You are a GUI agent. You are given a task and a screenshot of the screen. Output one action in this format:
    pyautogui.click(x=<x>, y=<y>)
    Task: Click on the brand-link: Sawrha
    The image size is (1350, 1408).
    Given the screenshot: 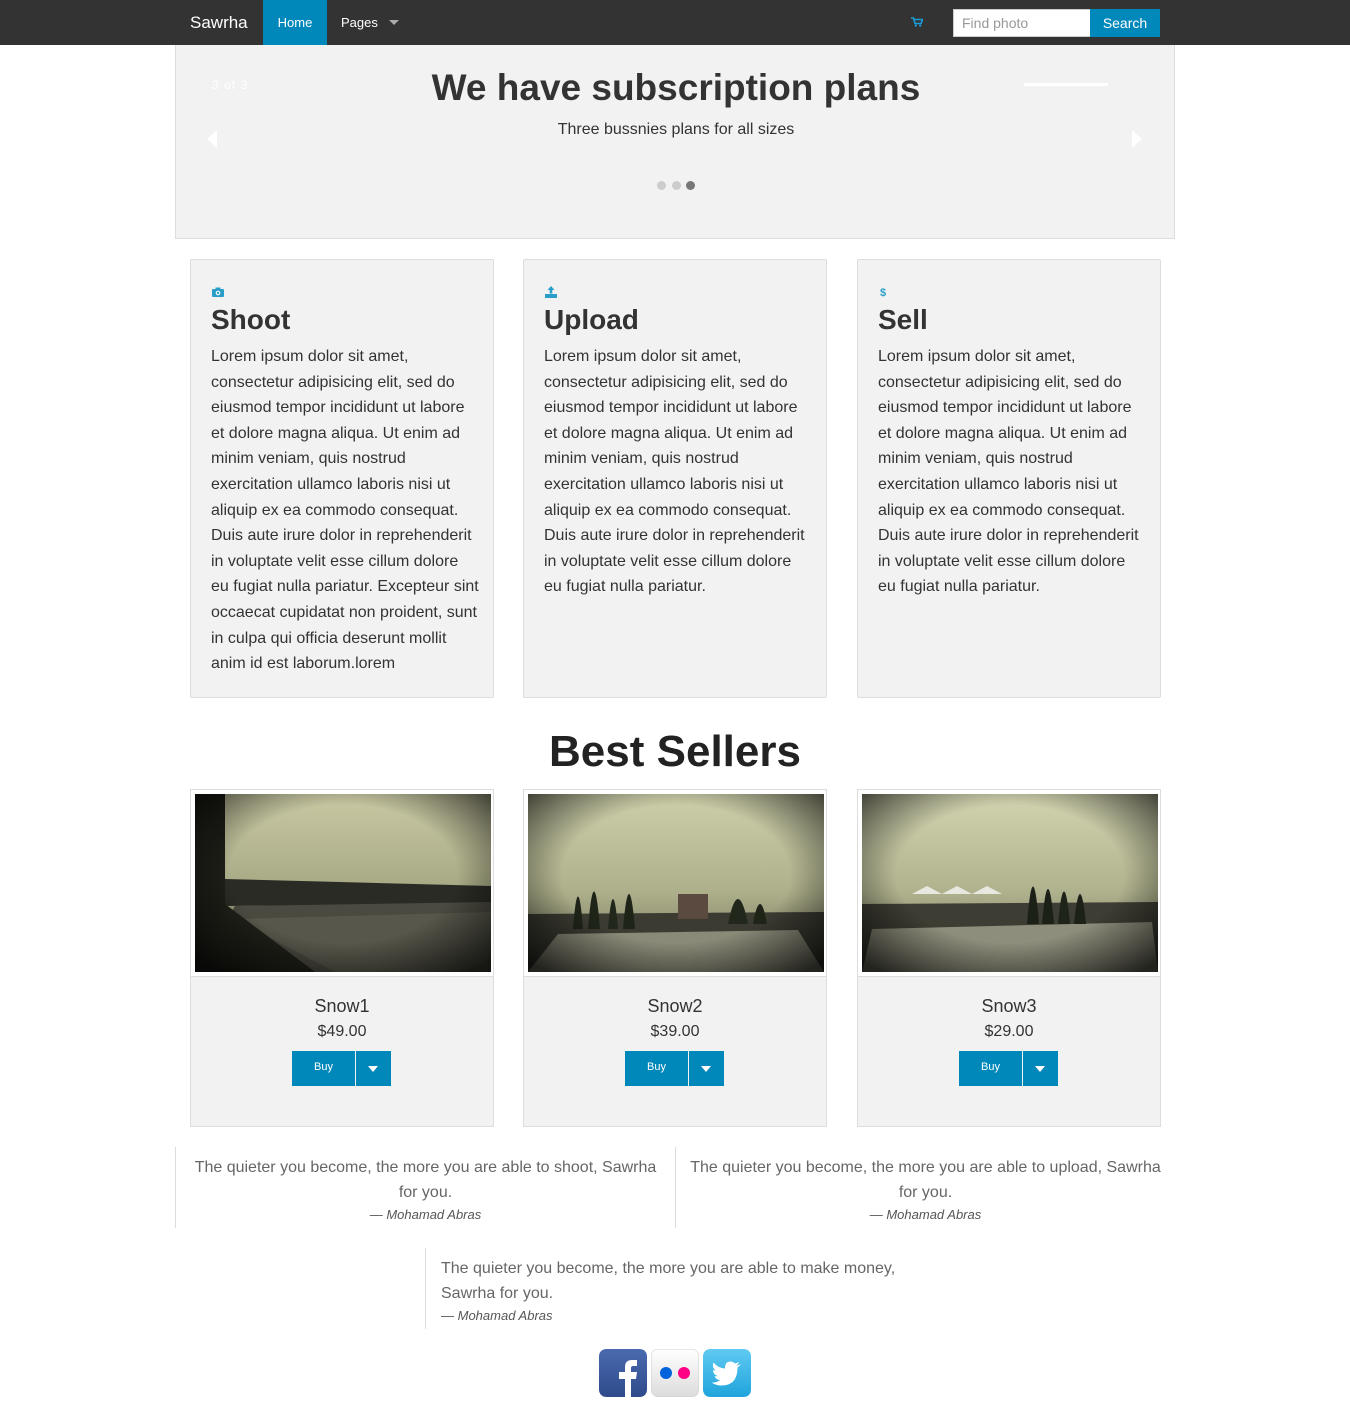 What is the action you would take?
    pyautogui.click(x=219, y=22)
    